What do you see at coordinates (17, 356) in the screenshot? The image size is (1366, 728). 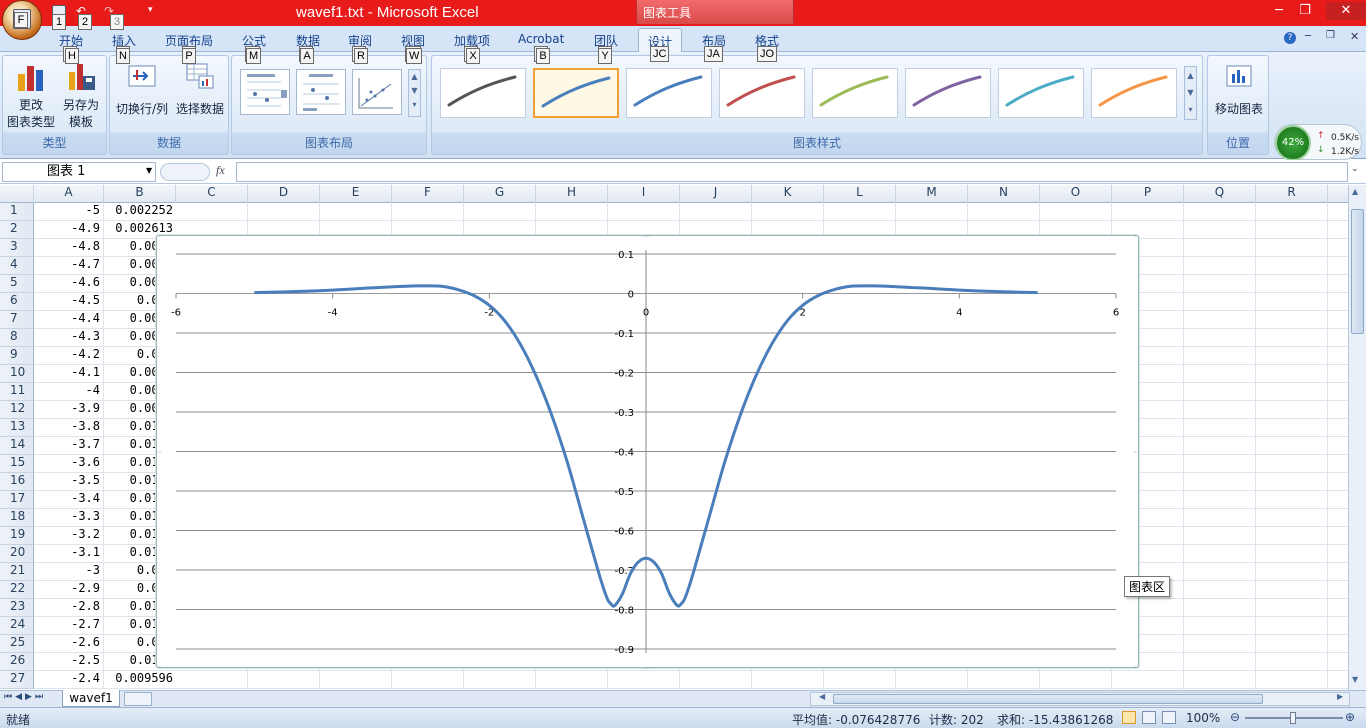 I see `row-header: 9` at bounding box center [17, 356].